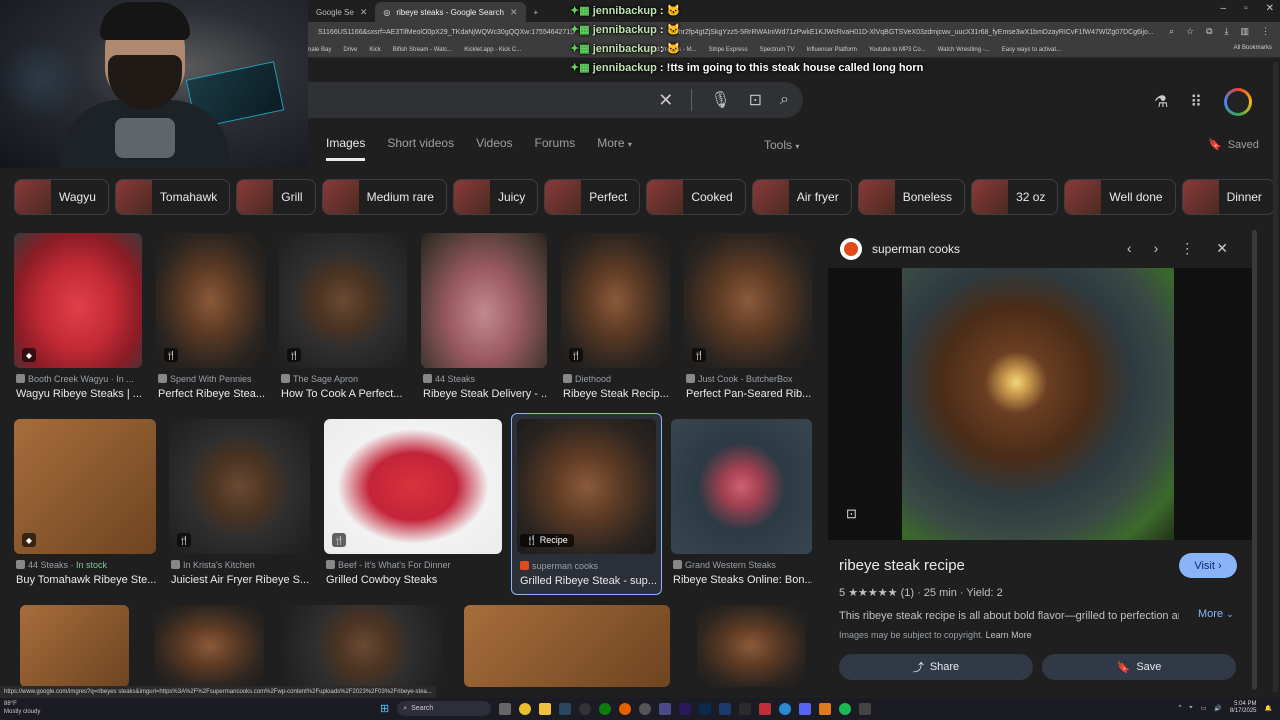  What do you see at coordinates (494, 148) in the screenshot?
I see `tab-videos: Videos` at bounding box center [494, 148].